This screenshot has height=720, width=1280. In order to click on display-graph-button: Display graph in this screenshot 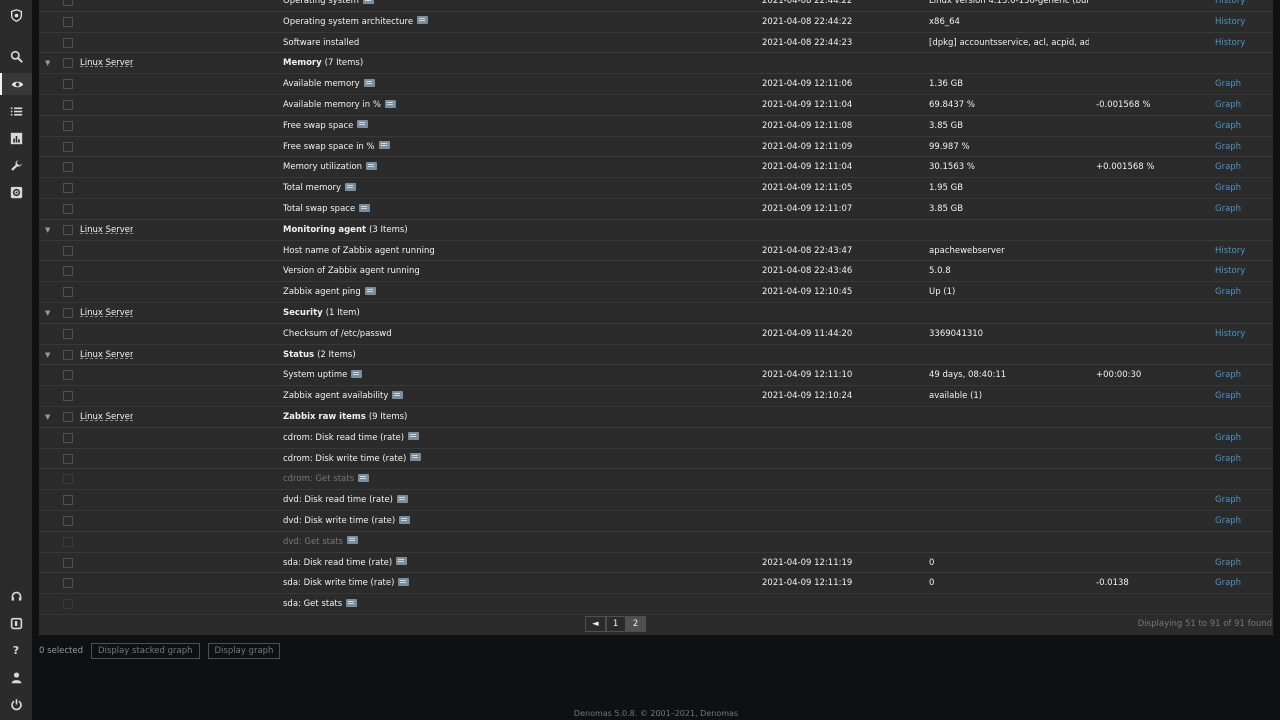, I will do `click(244, 651)`.